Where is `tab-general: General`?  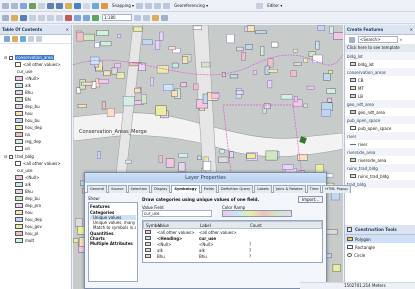
tab-general: General is located at coordinates (97, 189).